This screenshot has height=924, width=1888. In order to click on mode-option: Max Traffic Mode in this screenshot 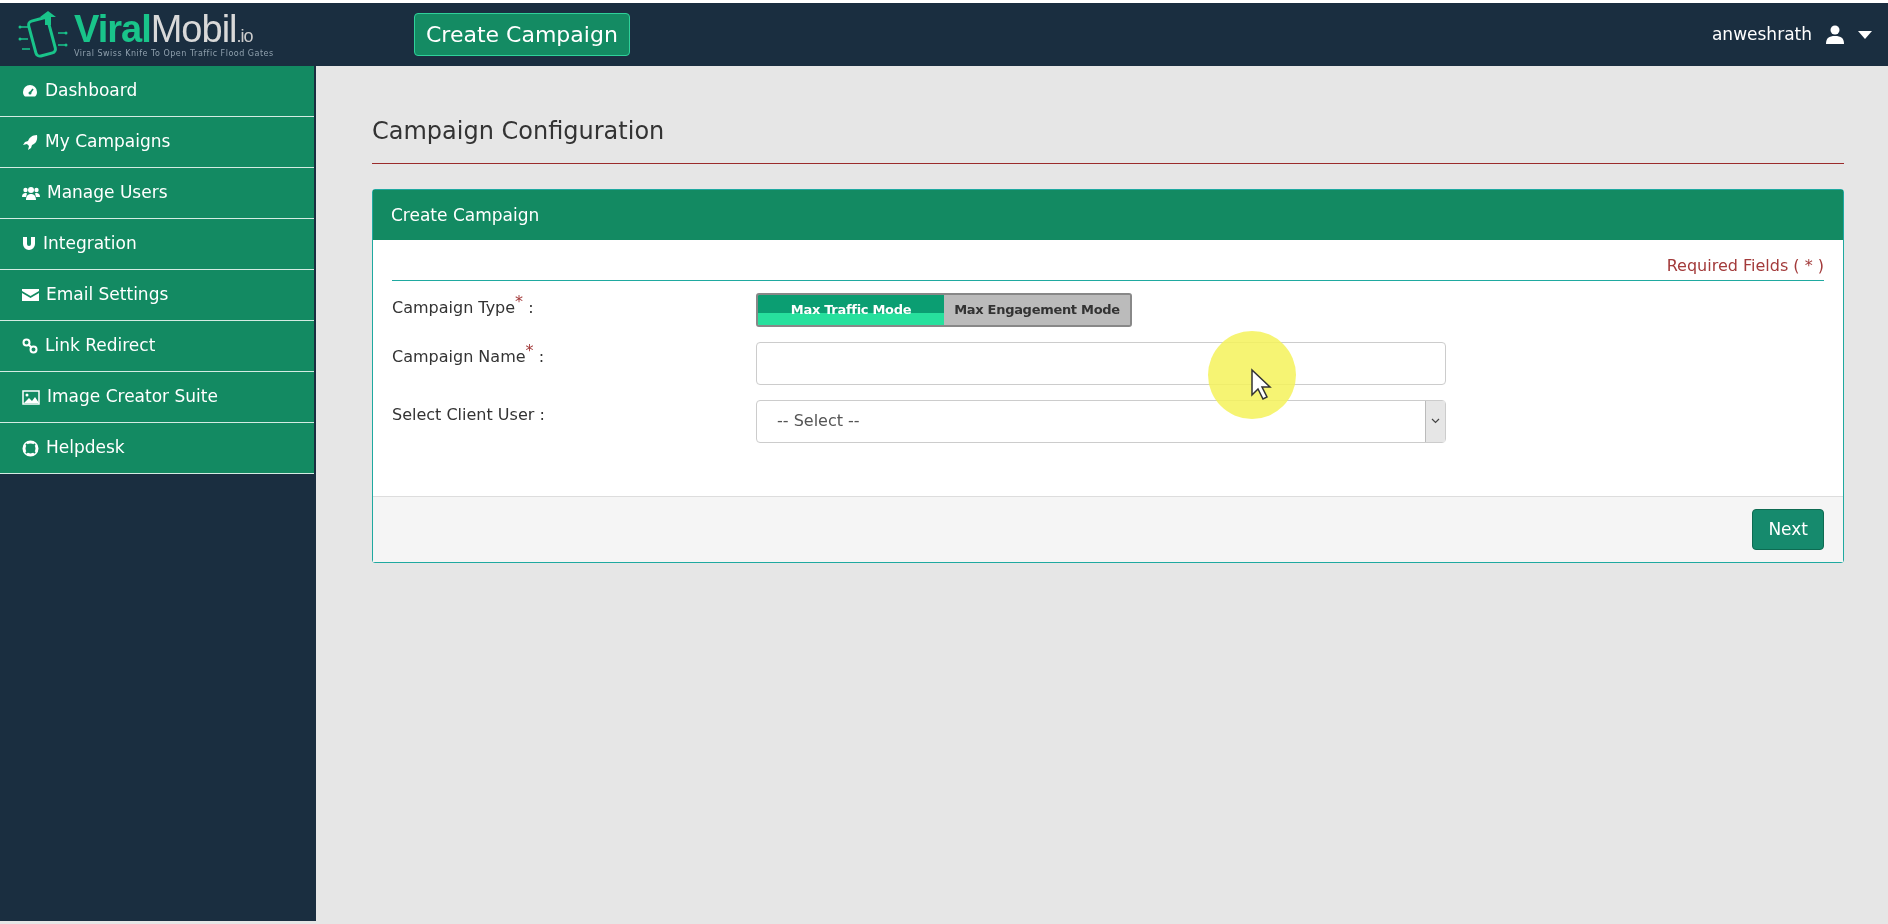, I will do `click(851, 310)`.